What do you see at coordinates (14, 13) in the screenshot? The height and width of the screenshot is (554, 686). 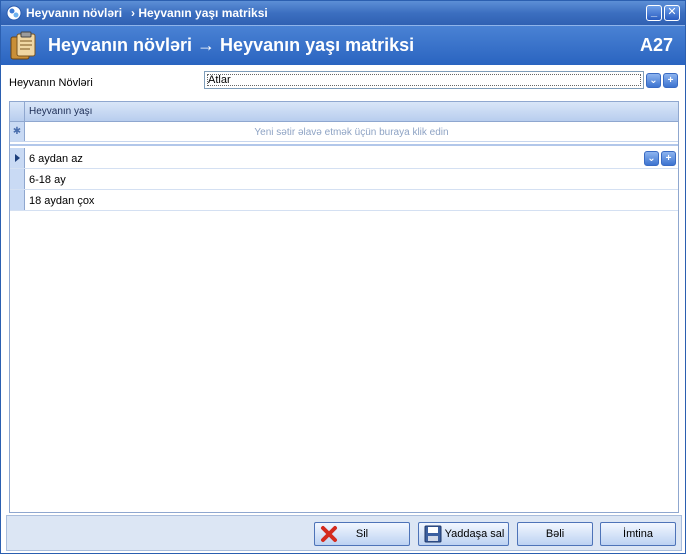 I see `app-logo-icon` at bounding box center [14, 13].